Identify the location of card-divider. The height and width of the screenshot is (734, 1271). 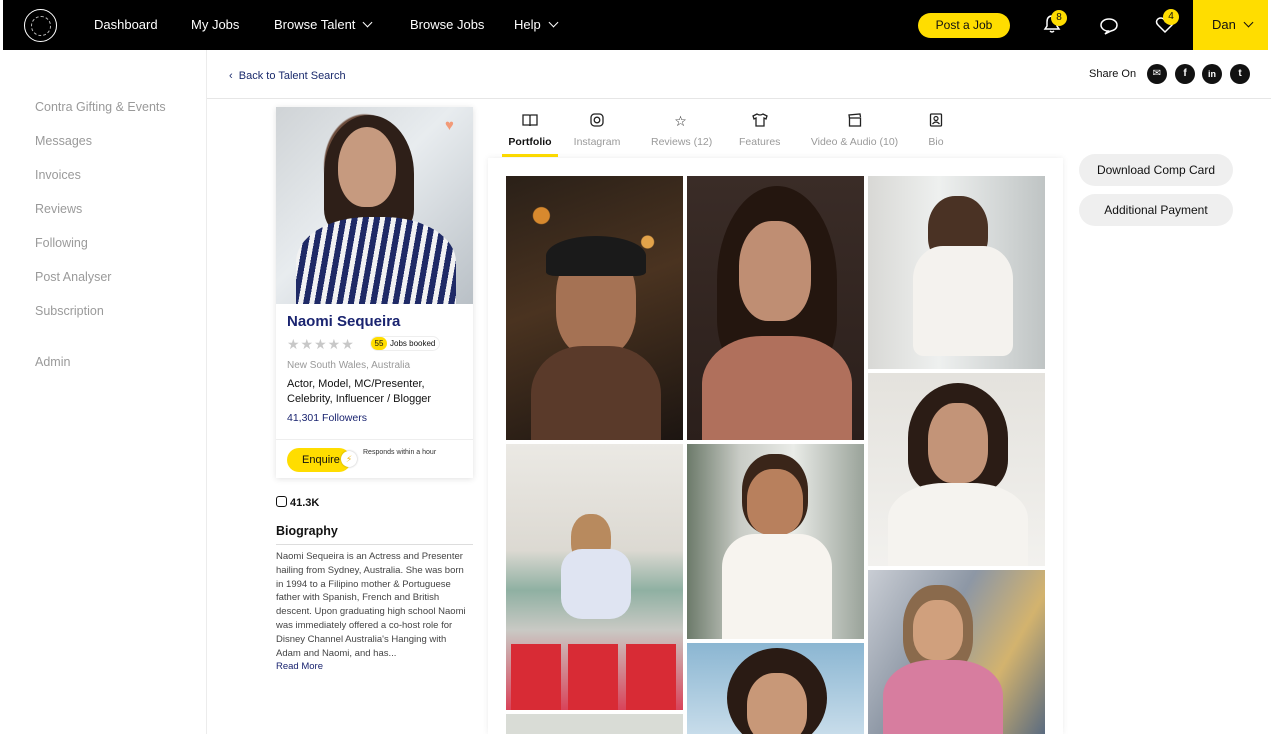
(374, 439).